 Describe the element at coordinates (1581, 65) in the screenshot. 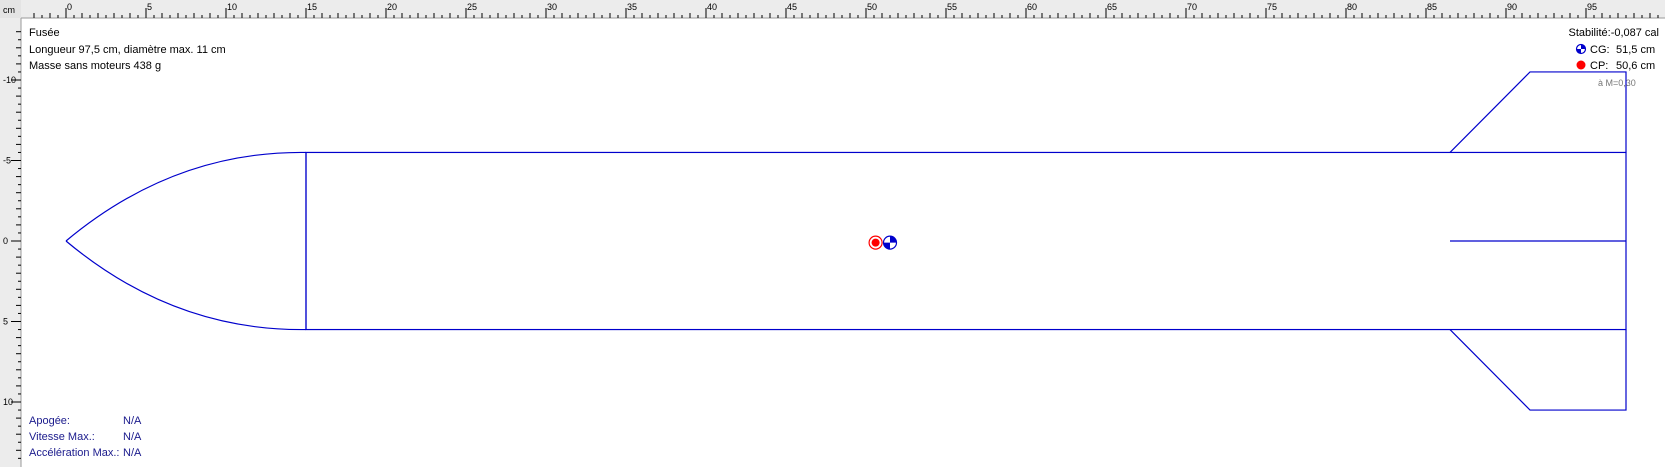

I see `cp-legend-icon` at that location.